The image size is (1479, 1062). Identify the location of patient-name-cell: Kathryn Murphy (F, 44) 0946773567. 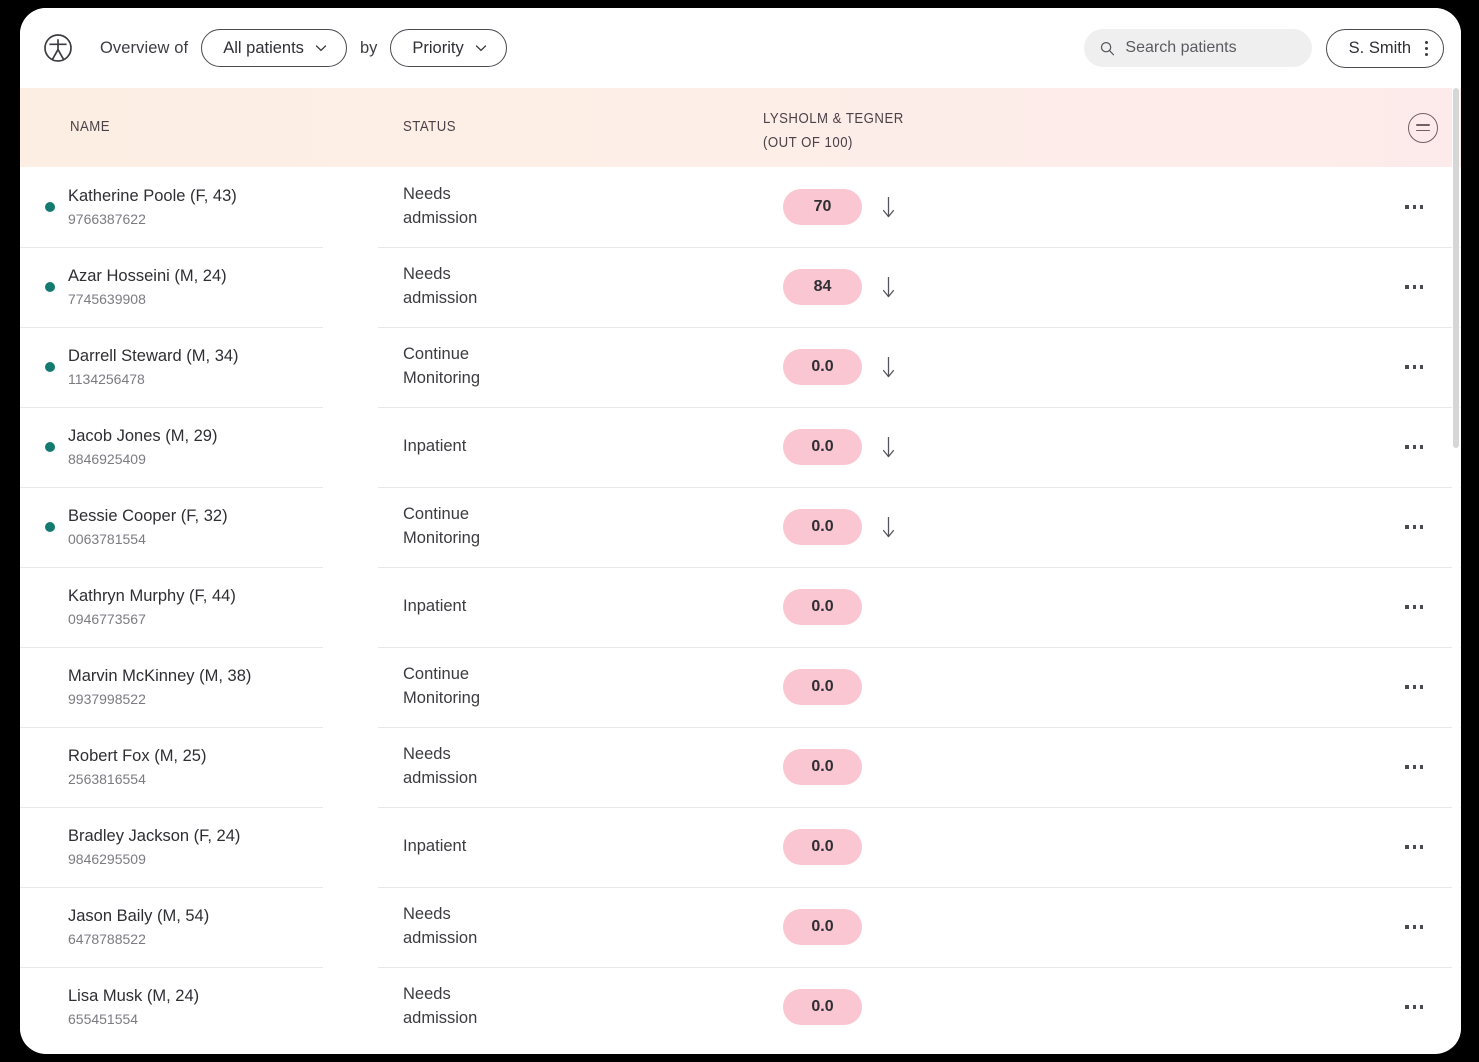
(218, 607).